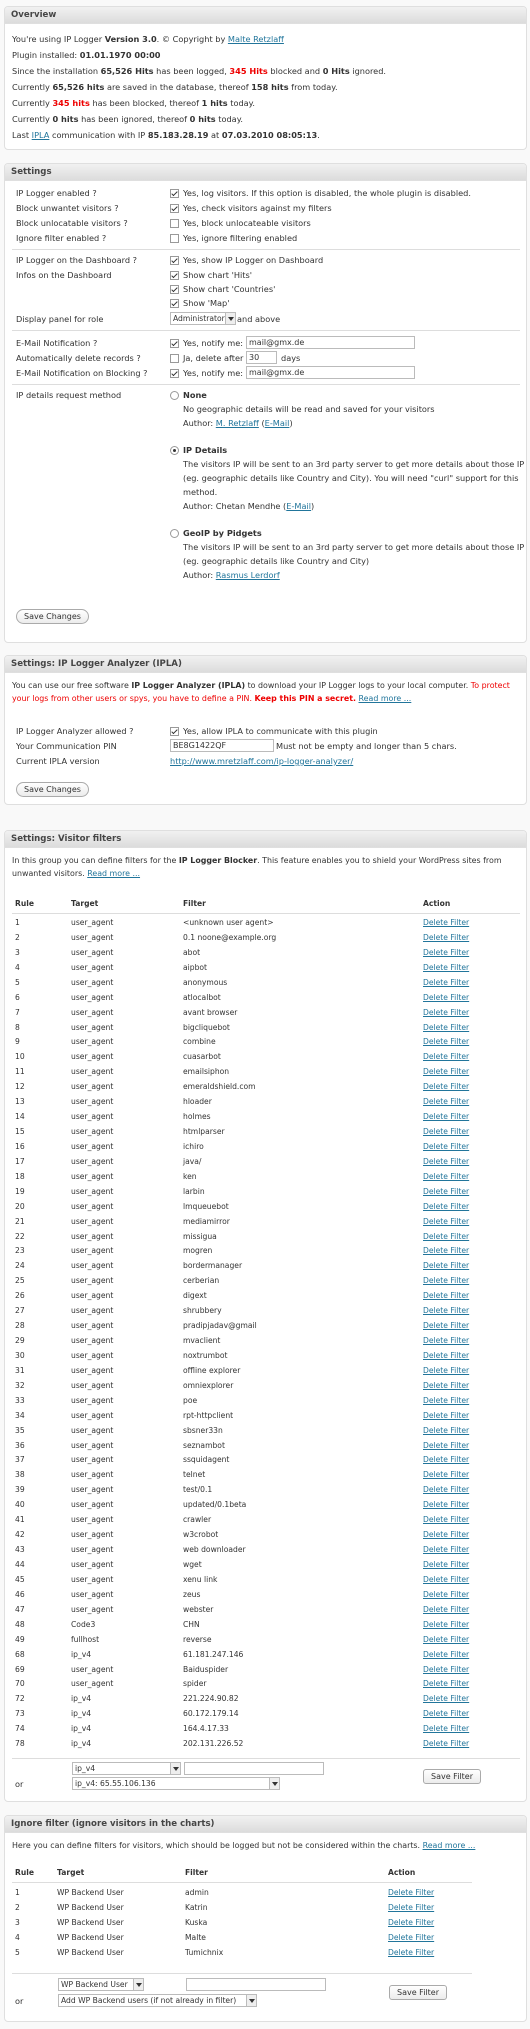  I want to click on emailblock-input: mail@gmx.de, so click(330, 372).